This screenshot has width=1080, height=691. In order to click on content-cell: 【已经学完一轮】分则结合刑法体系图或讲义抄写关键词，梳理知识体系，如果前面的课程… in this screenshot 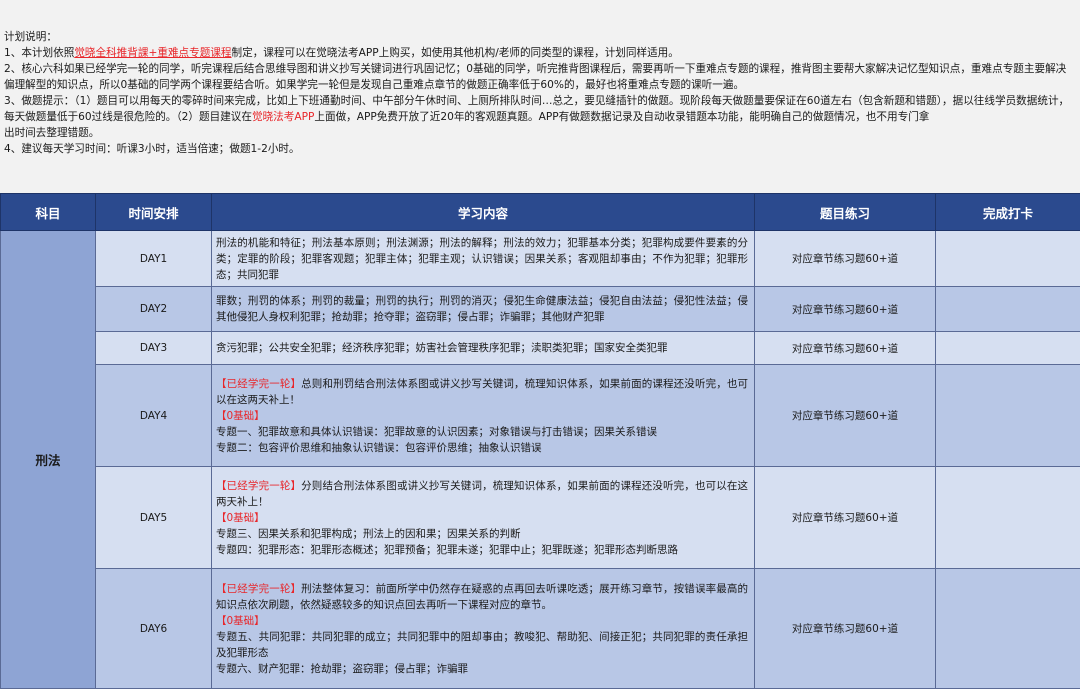, I will do `click(483, 517)`.